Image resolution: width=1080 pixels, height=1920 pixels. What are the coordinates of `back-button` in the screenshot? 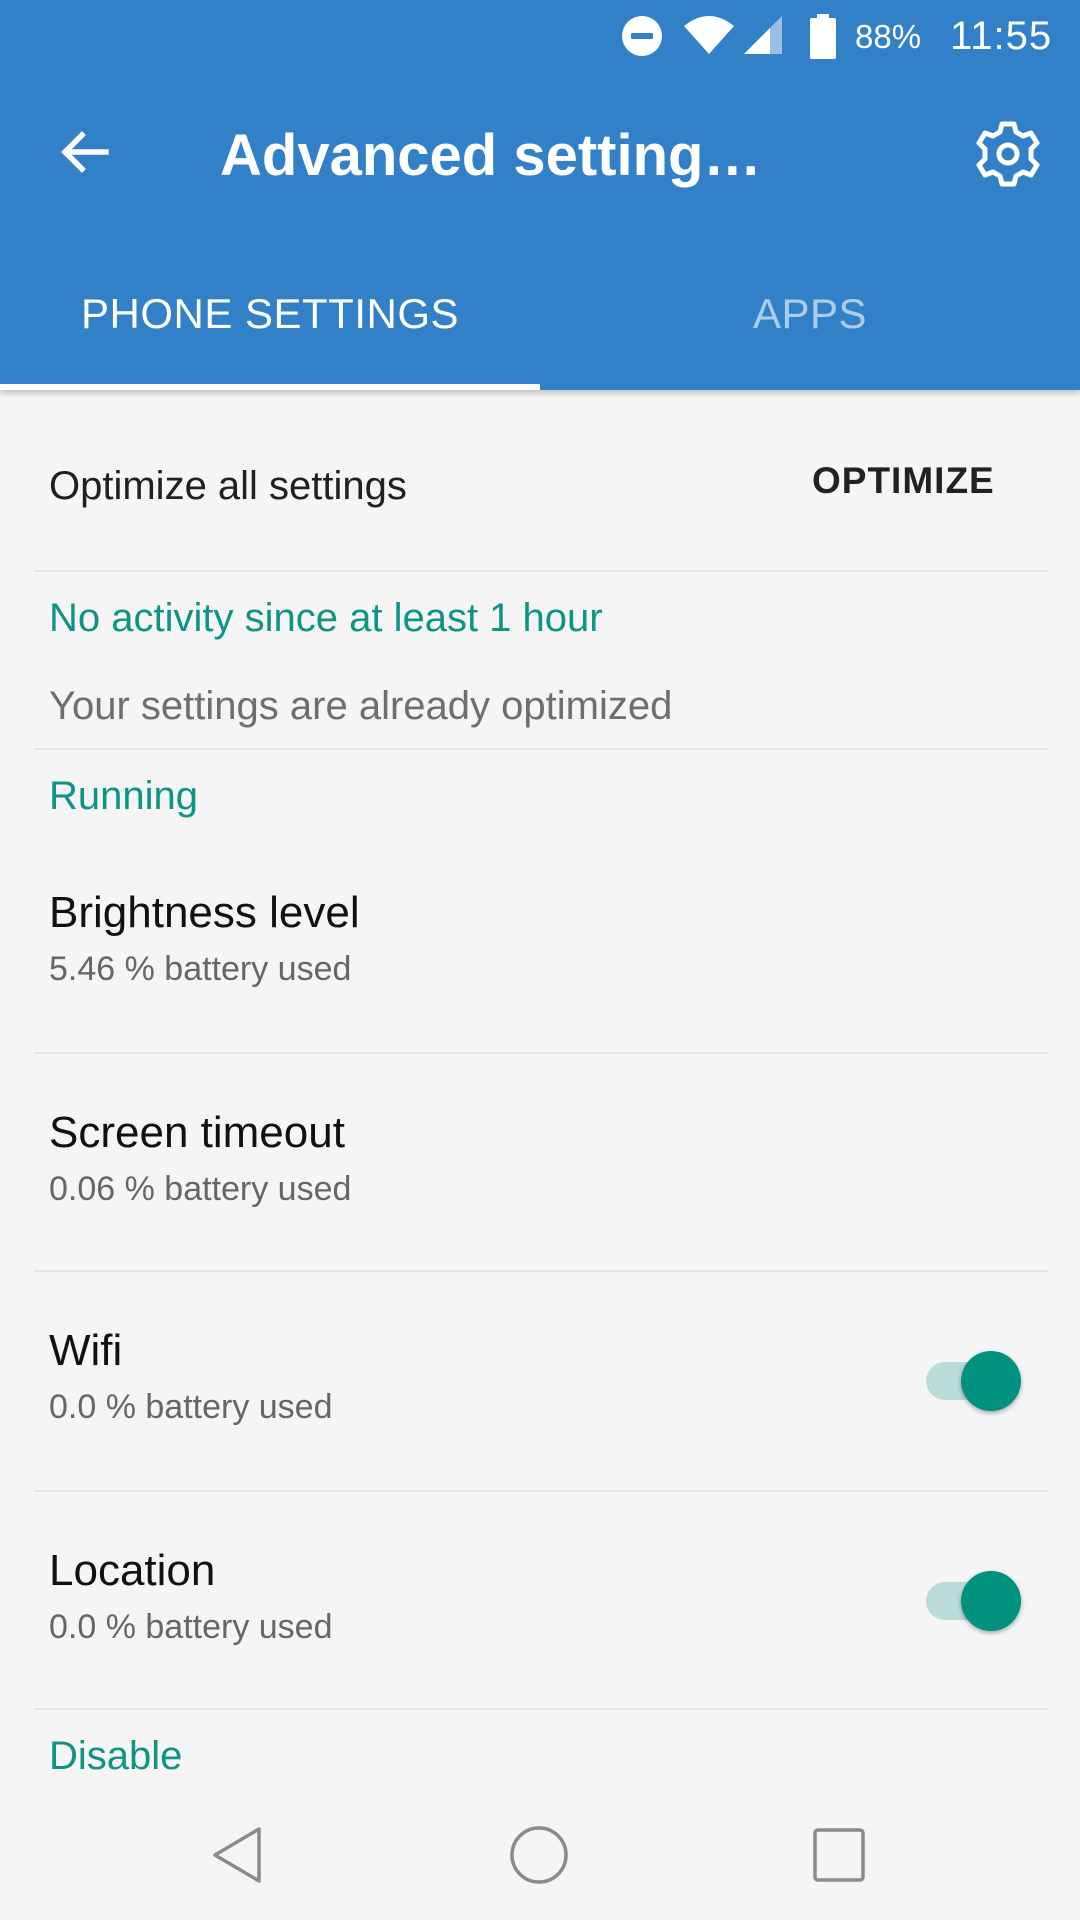 It's located at (84, 152).